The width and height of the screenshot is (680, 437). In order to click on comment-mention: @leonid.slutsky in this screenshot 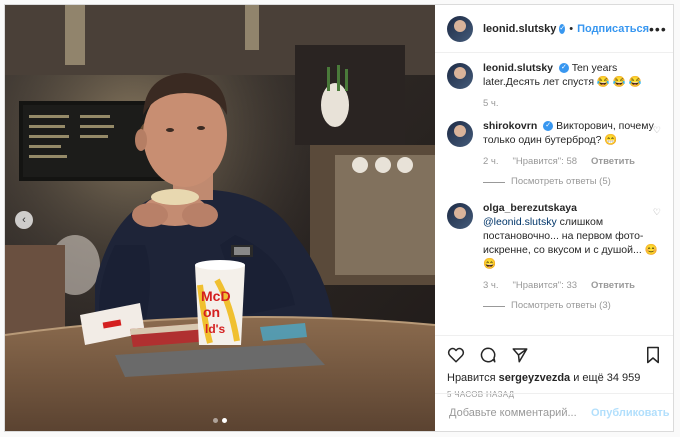, I will do `click(520, 222)`.